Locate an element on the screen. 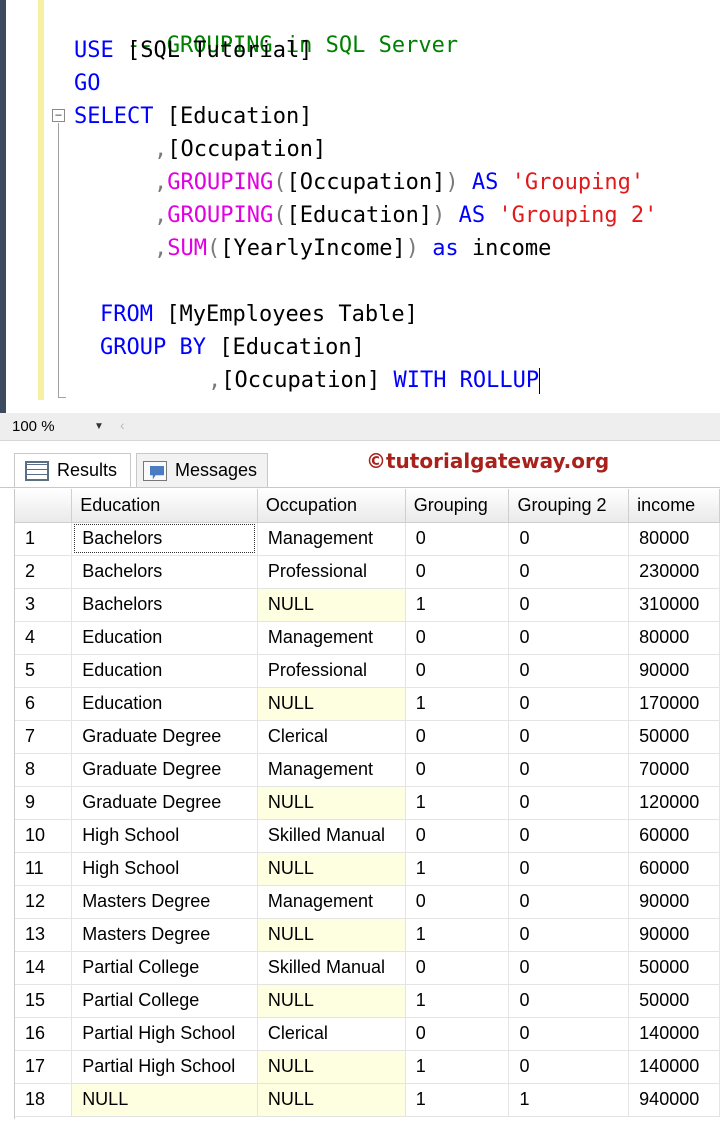  income-cell: 120000 is located at coordinates (674, 803).